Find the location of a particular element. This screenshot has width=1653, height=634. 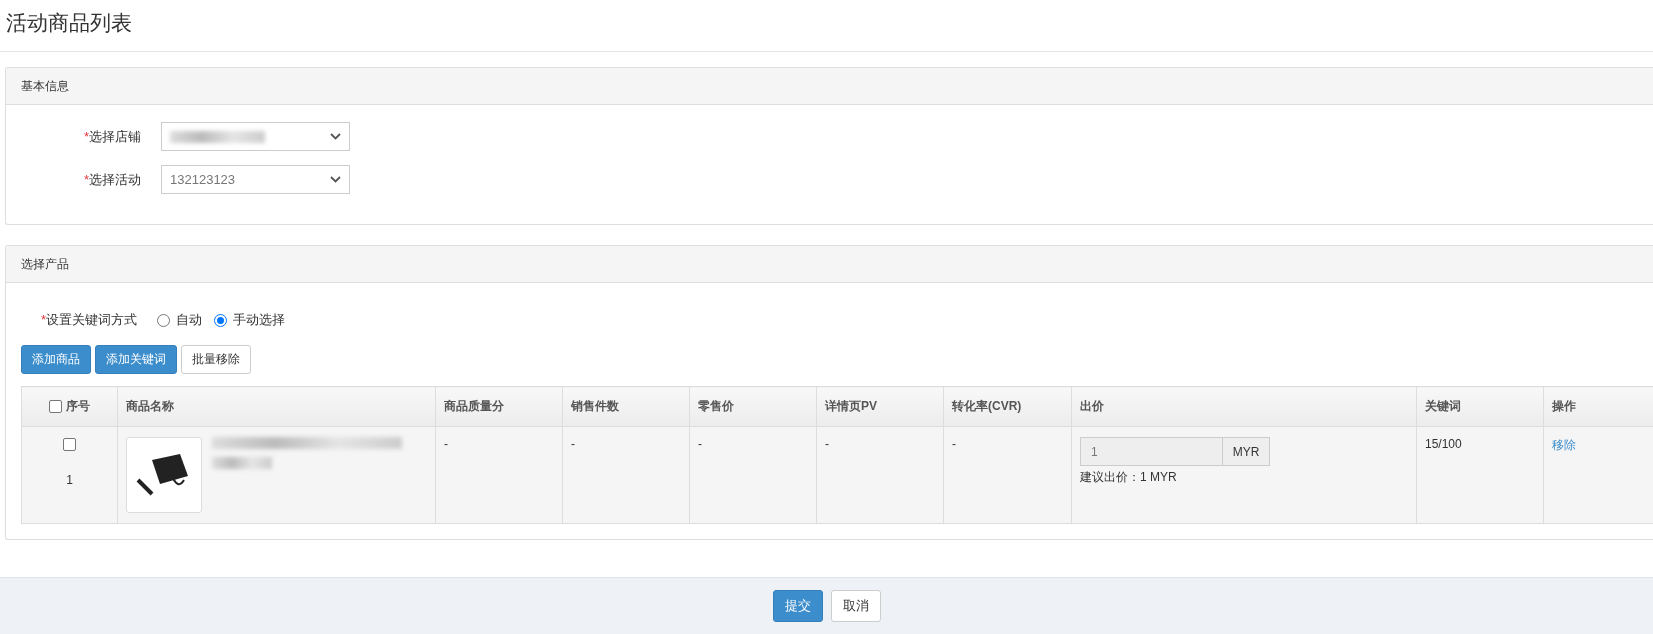

toolbar-button: 批量移除 is located at coordinates (216, 359).